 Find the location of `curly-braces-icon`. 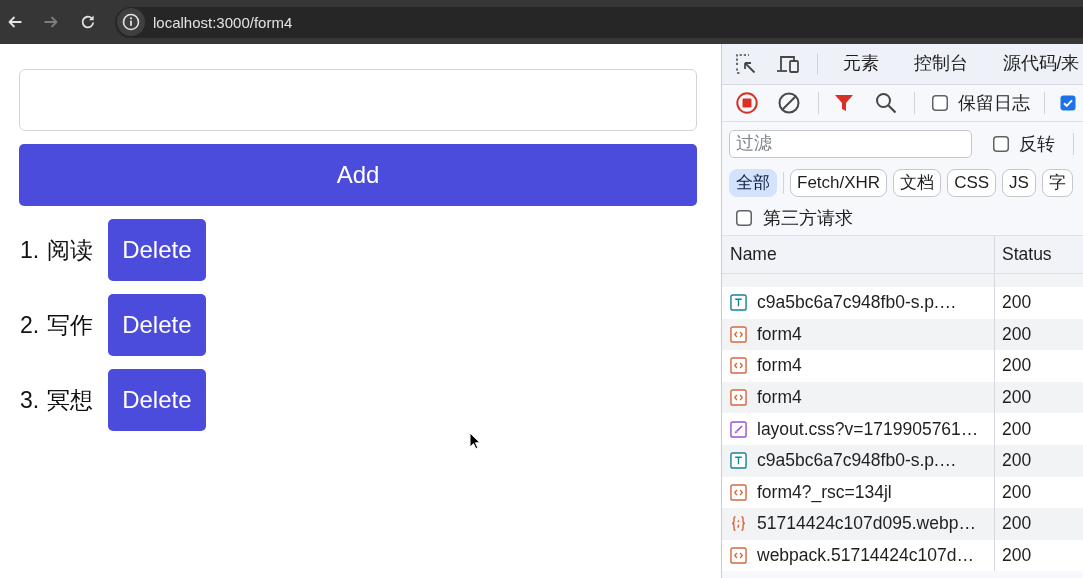

curly-braces-icon is located at coordinates (738, 524).